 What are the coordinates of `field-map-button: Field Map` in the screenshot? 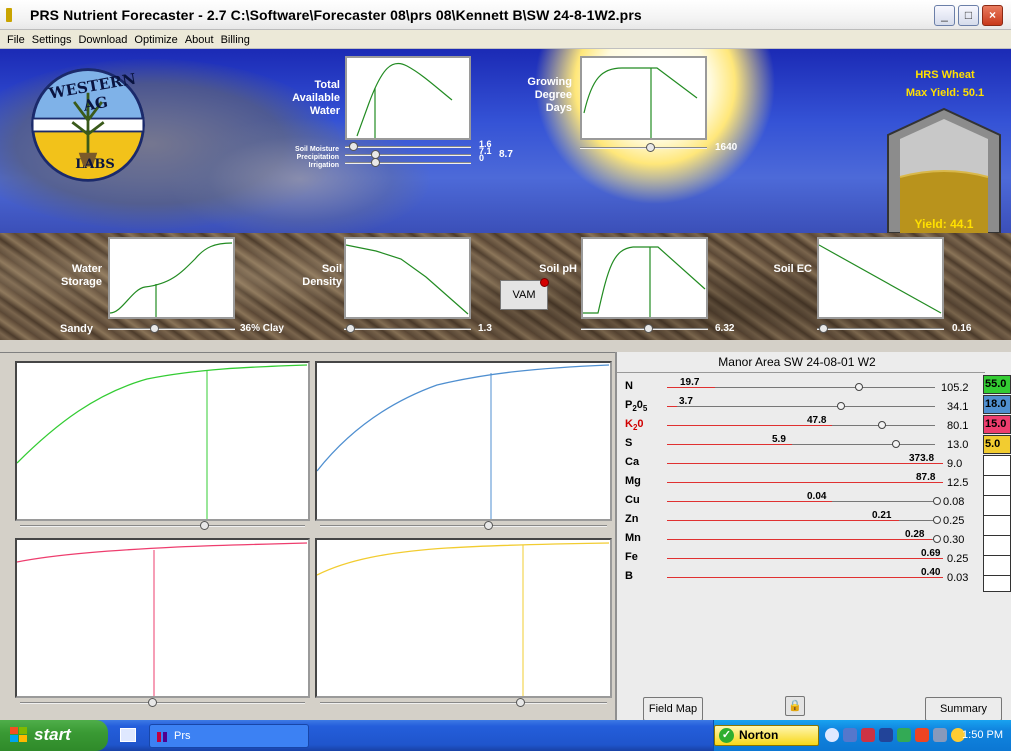 It's located at (673, 709).